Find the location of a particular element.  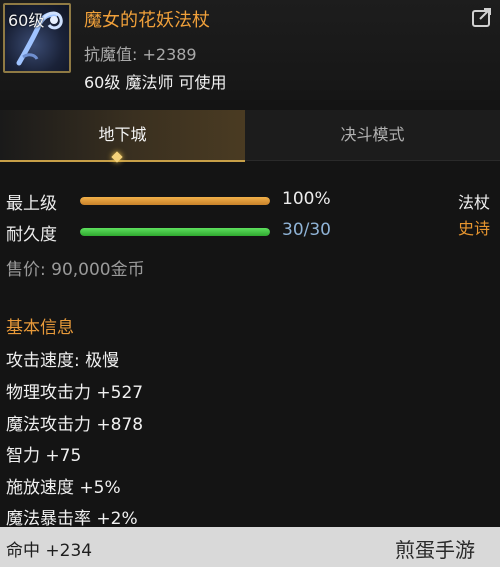

level-badge: 60级 is located at coordinates (26, 20).